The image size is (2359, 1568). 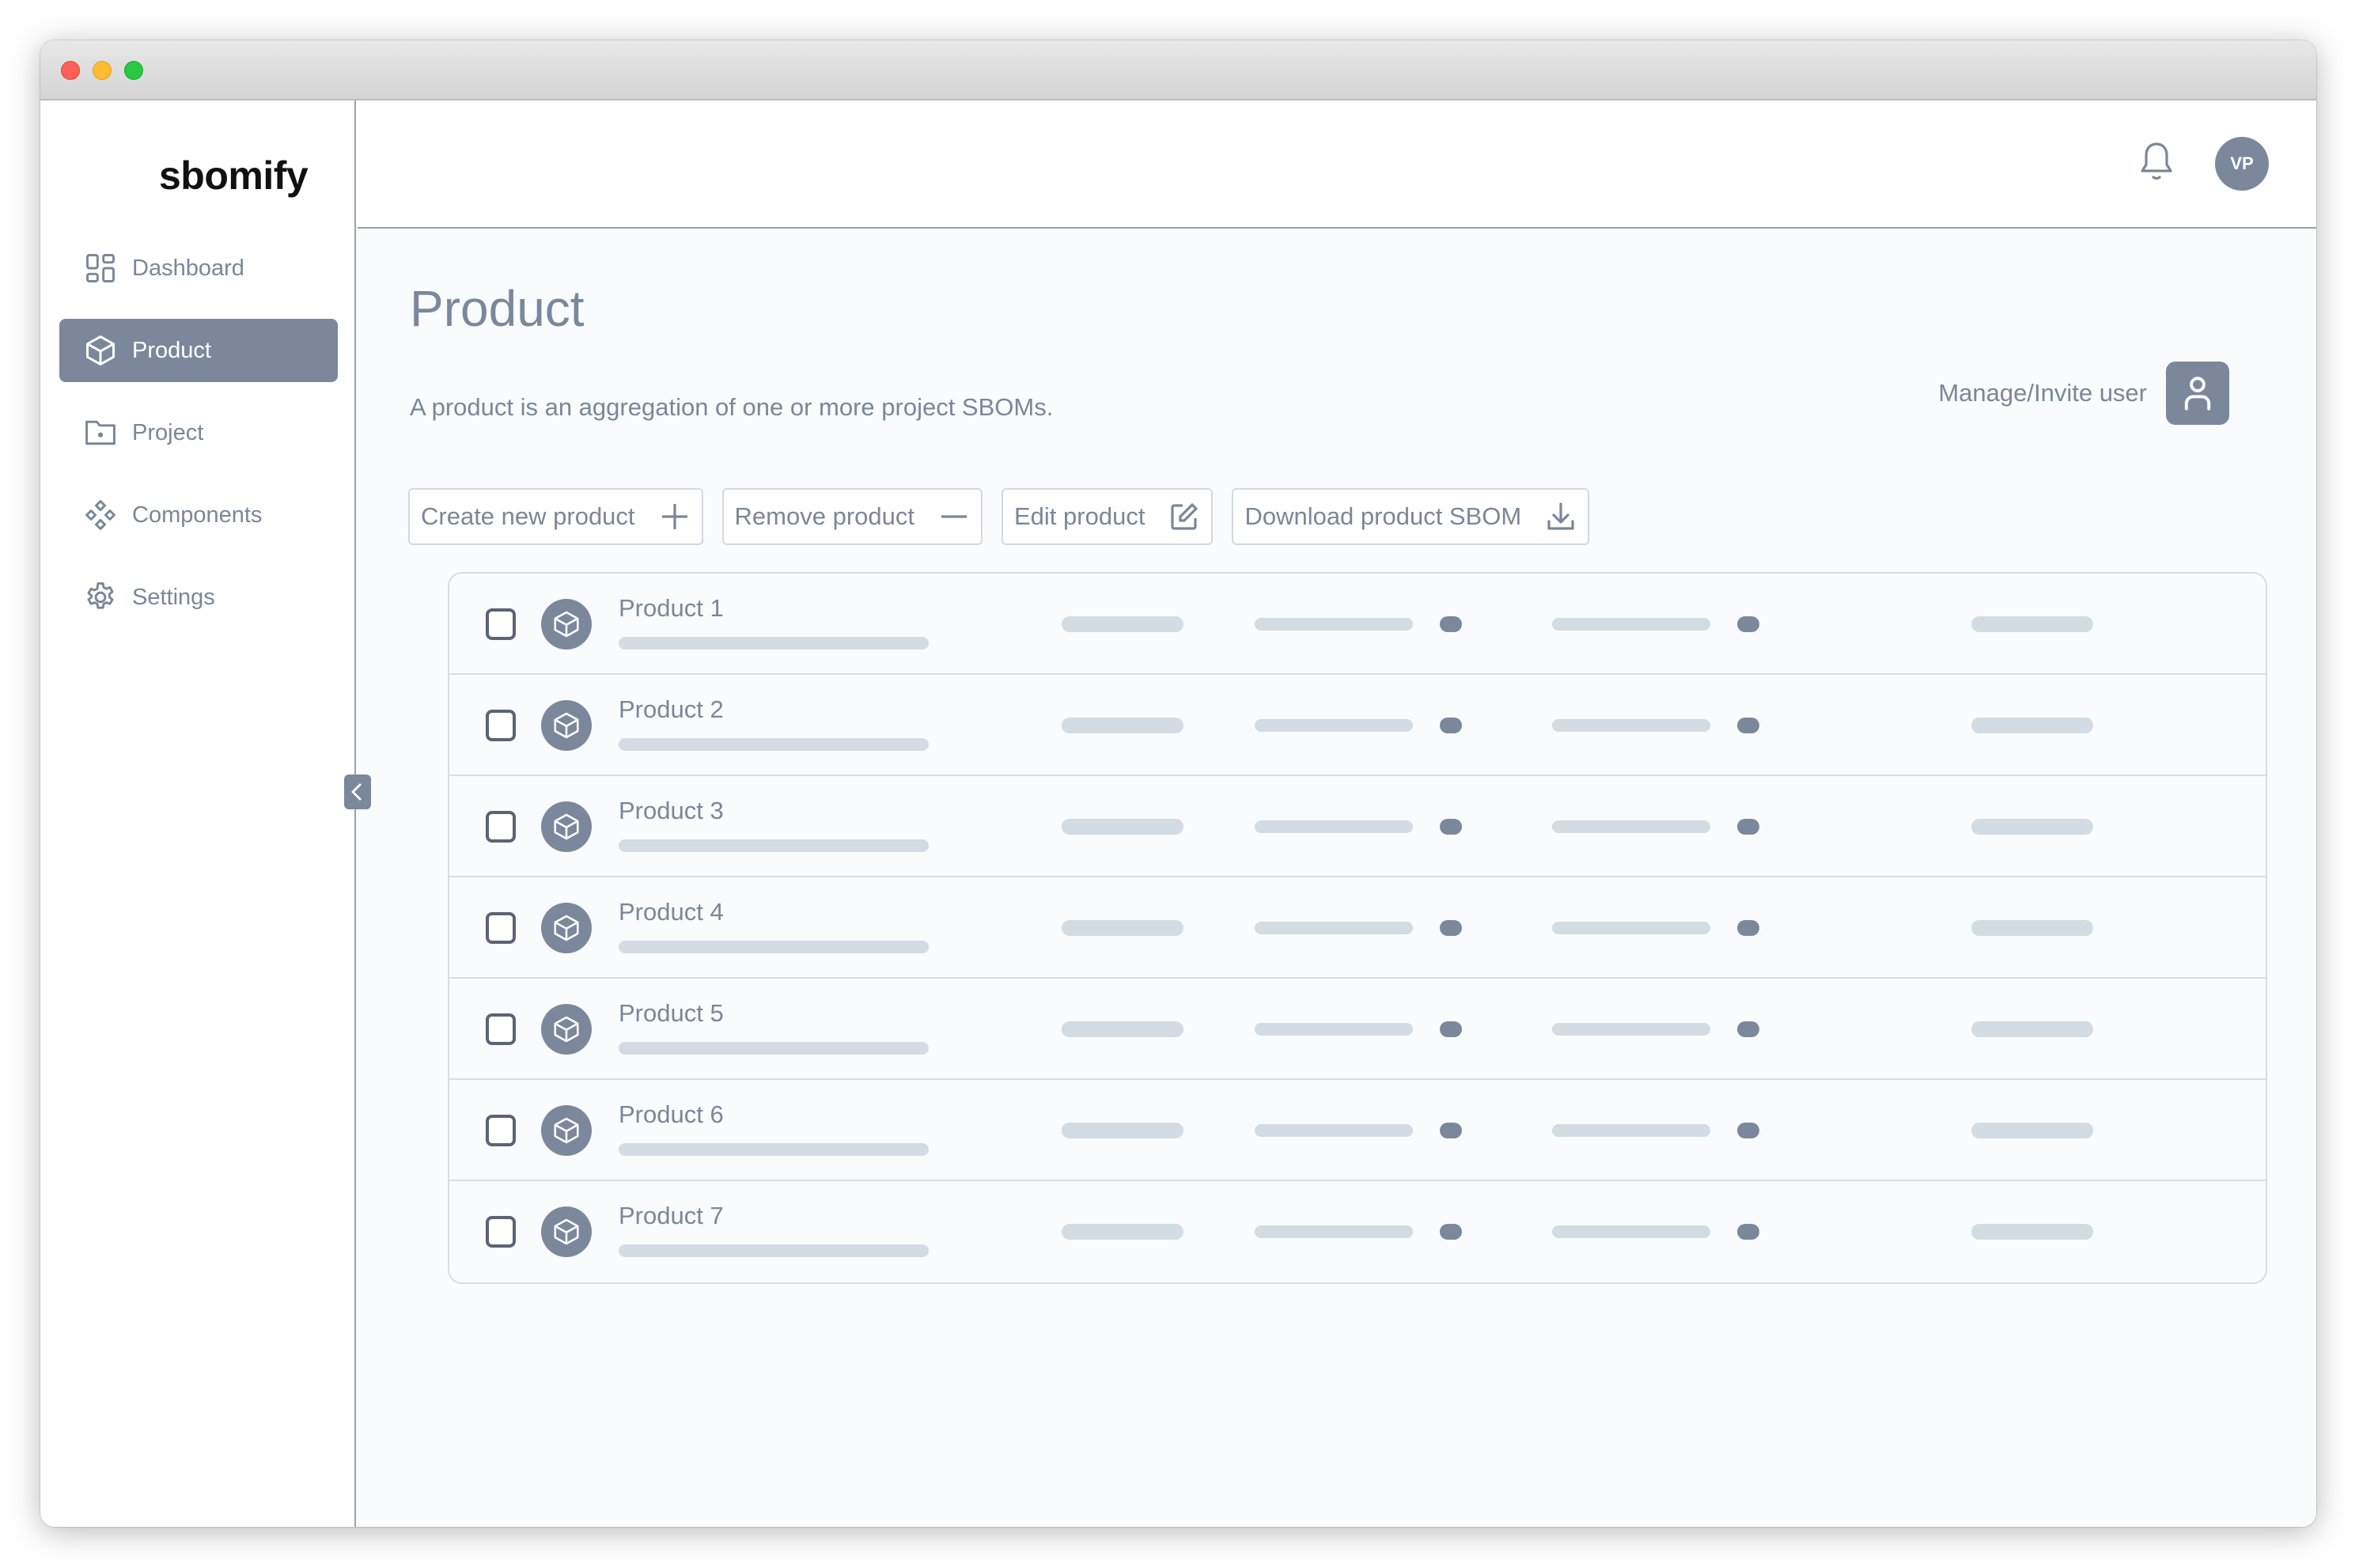 I want to click on minimize-window-button, so click(x=102, y=70).